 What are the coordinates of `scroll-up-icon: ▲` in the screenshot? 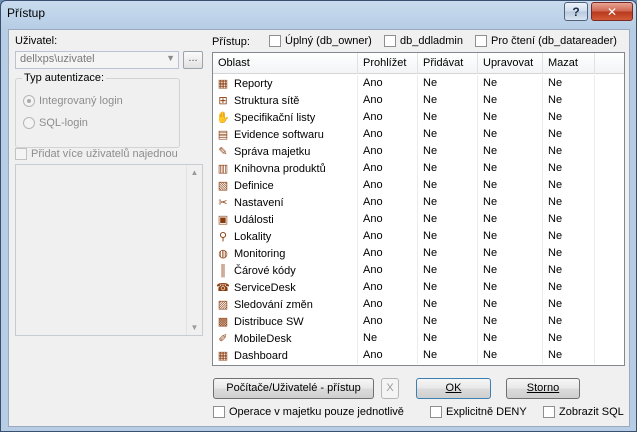 It's located at (194, 172).